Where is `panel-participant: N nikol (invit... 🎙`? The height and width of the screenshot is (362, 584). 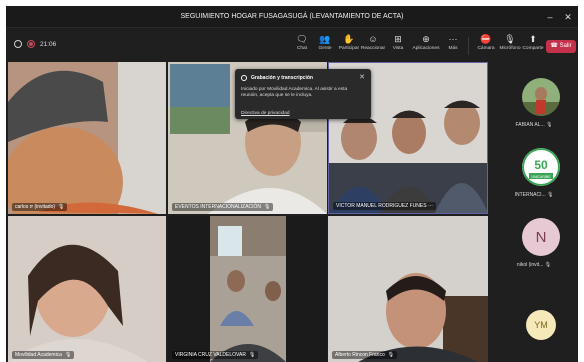 panel-participant: N nikol (invit... 🎙 is located at coordinates (534, 248).